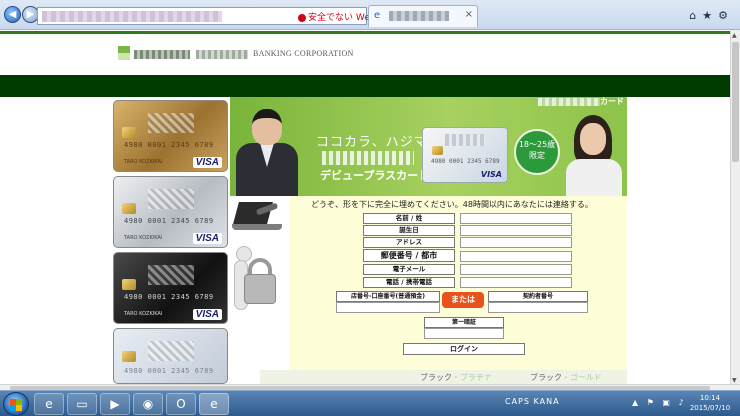 The image size is (740, 416). Describe the element at coordinates (516, 269) in the screenshot. I see `email-field` at that location.